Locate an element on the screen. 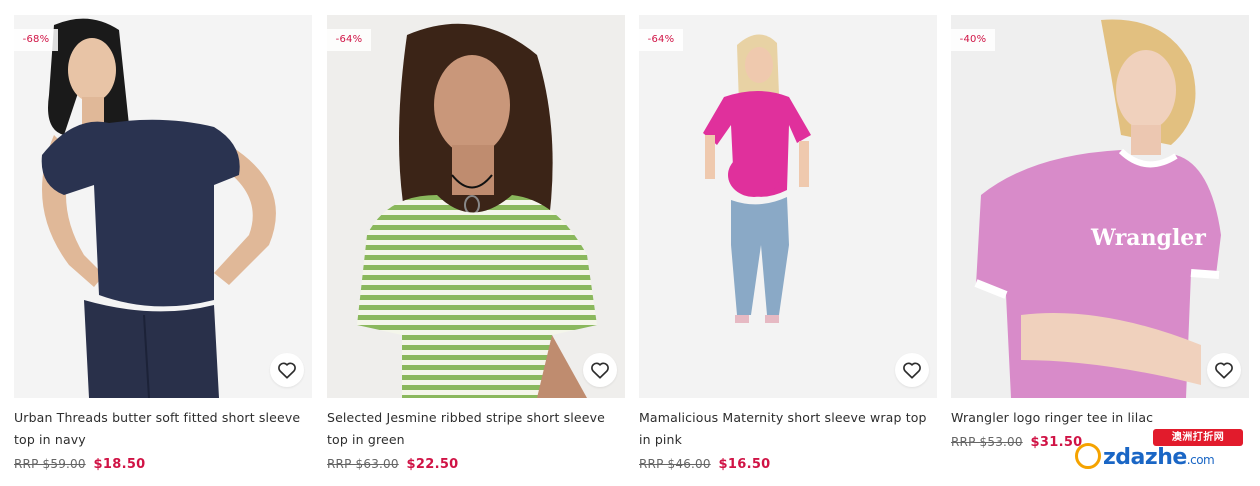 The image size is (1260, 486). product-price: RRP $53.00 $31.50 is located at coordinates (1017, 442).